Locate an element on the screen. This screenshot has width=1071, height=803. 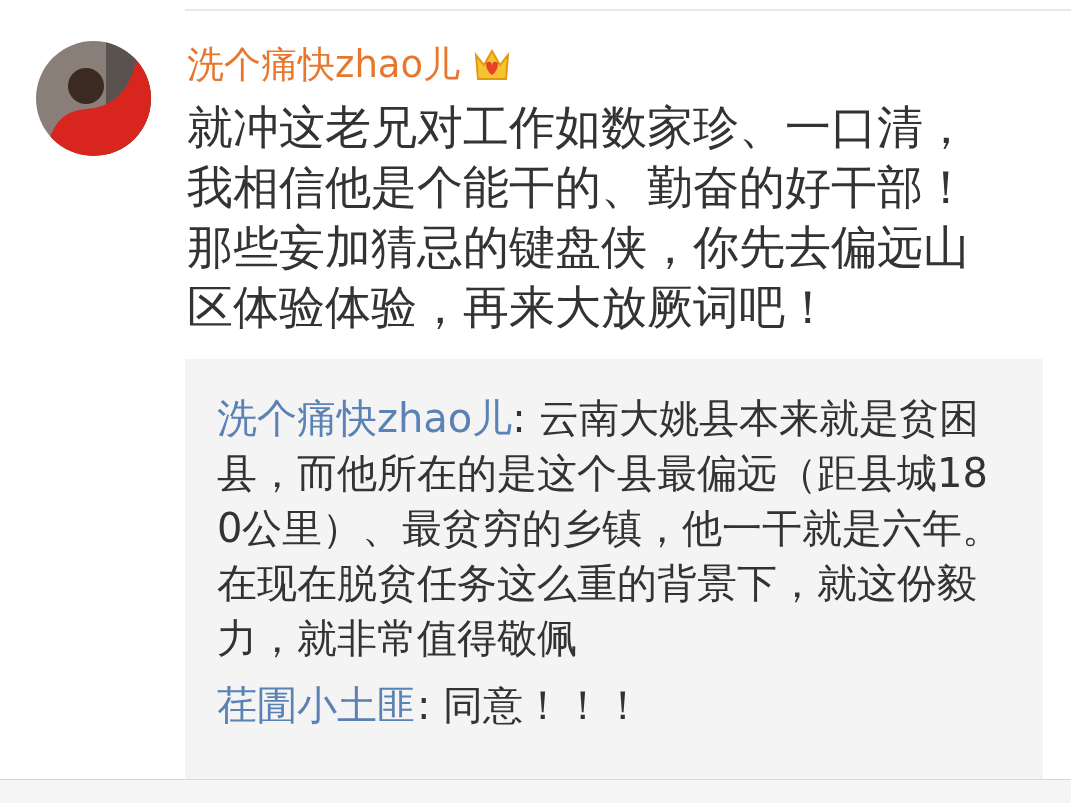
reply-text: 荏圊小土匪: 同意！！！ is located at coordinates (431, 705).